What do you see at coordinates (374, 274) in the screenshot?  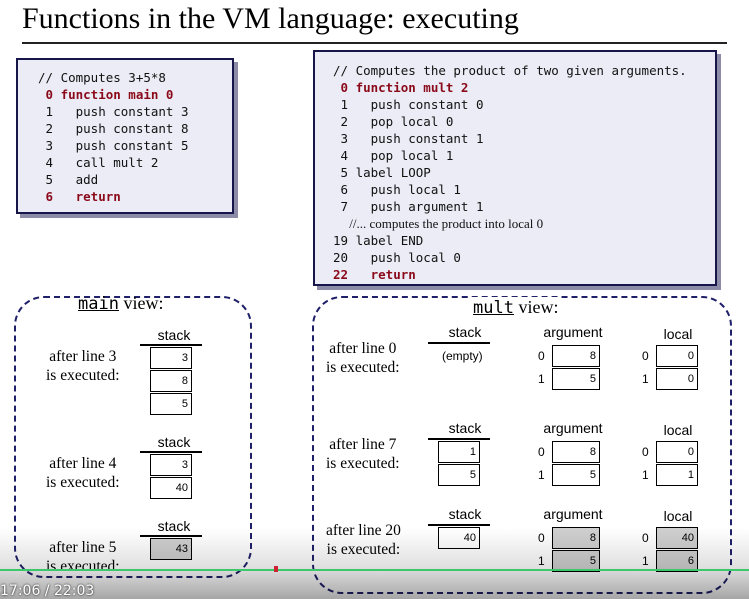 I see `code-line: 22 return` at bounding box center [374, 274].